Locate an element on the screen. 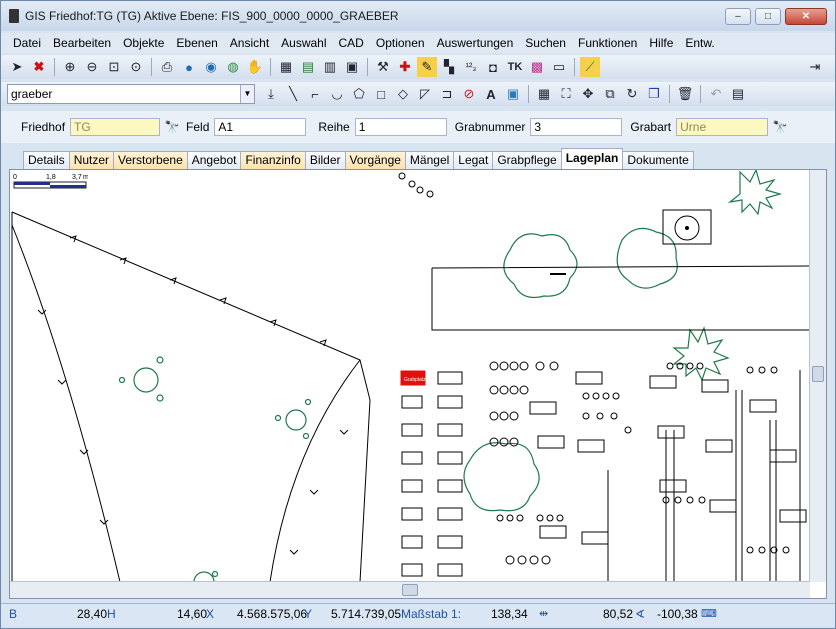 This screenshot has height=629, width=836. tab-finanzinfo: Finanzinfo is located at coordinates (273, 160).